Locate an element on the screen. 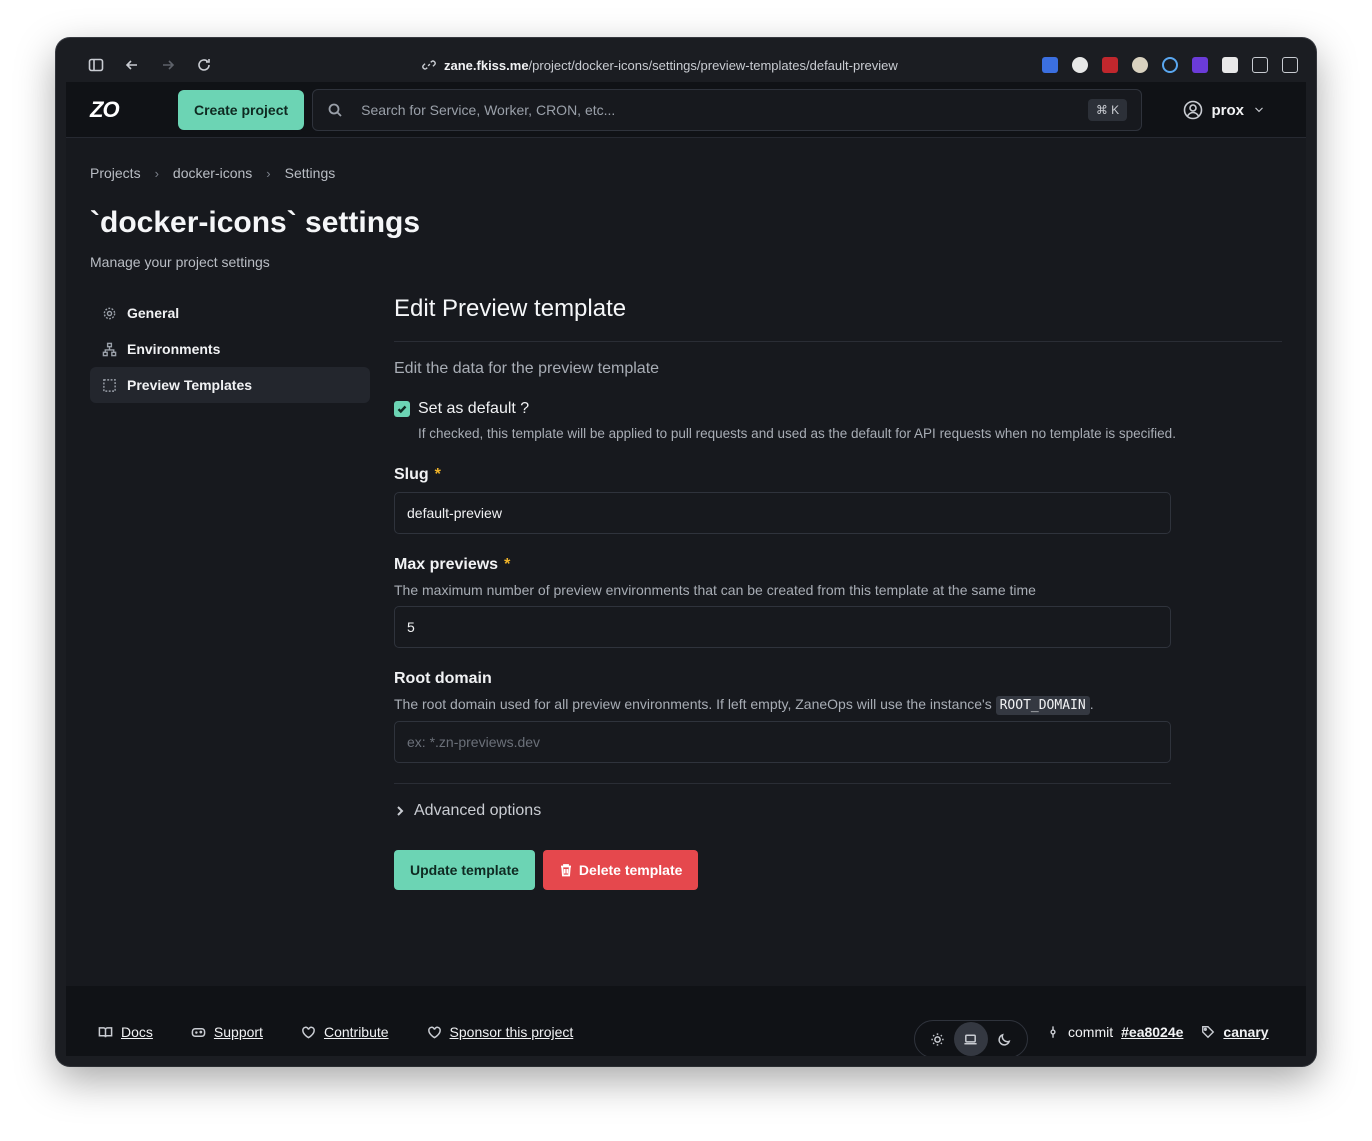  root-domain-label: Root domain is located at coordinates (443, 678).